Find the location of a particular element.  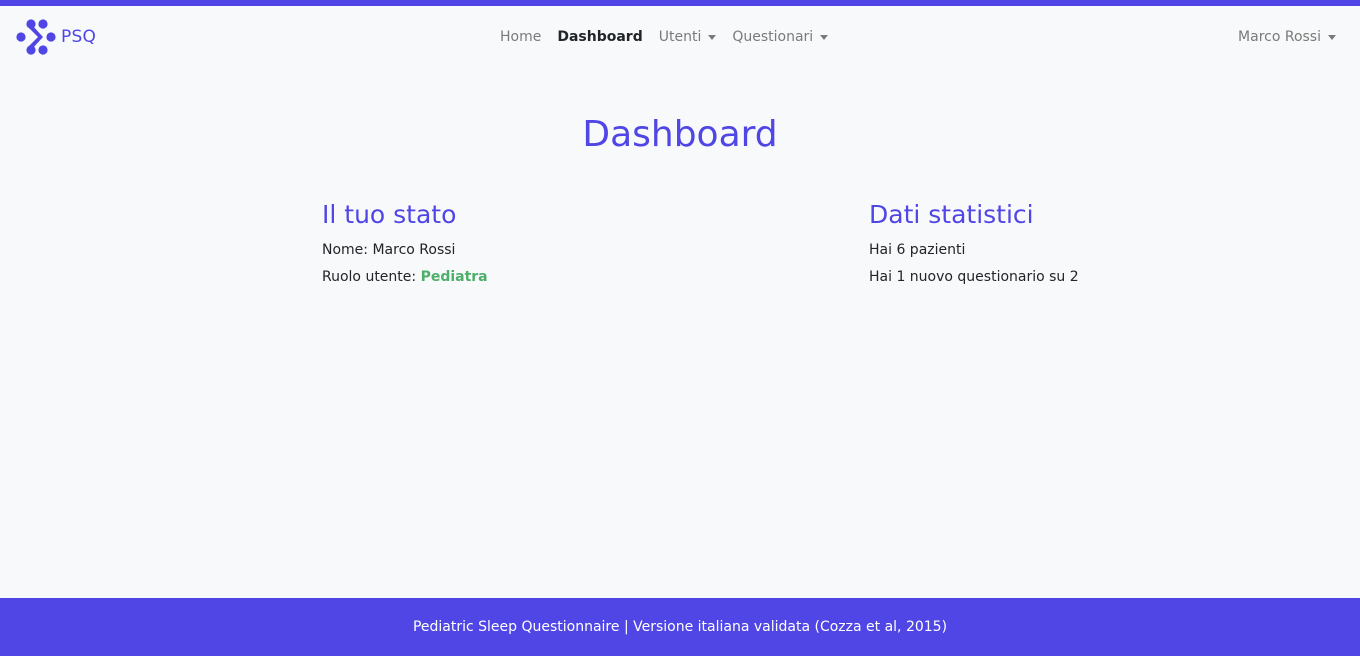

brand-link: PSQ is located at coordinates (56, 37).